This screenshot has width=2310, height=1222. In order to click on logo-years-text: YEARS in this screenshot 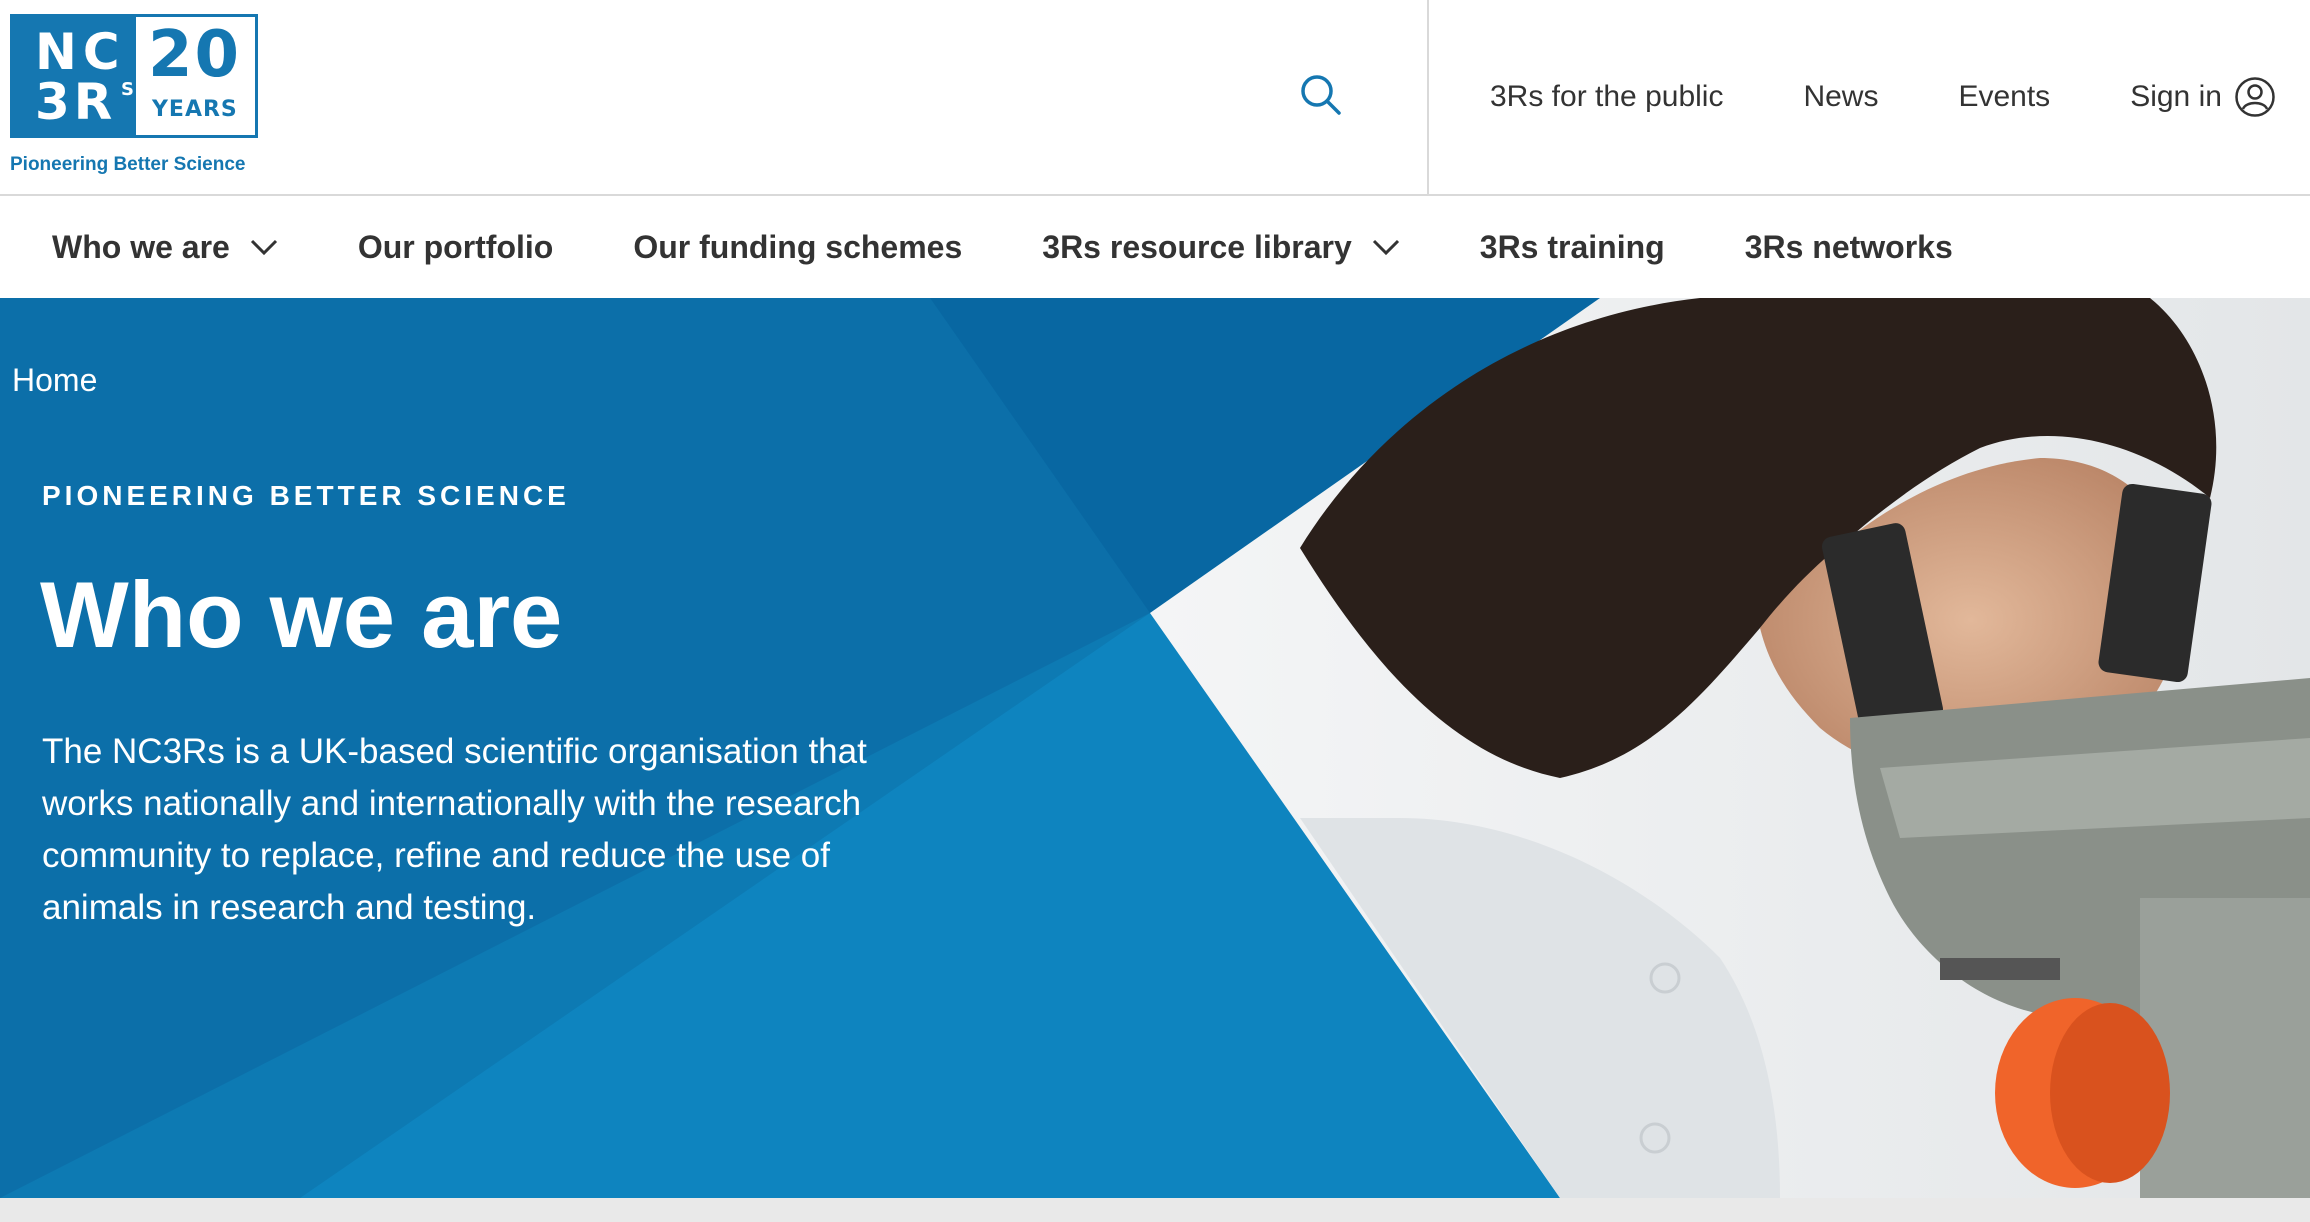, I will do `click(195, 109)`.